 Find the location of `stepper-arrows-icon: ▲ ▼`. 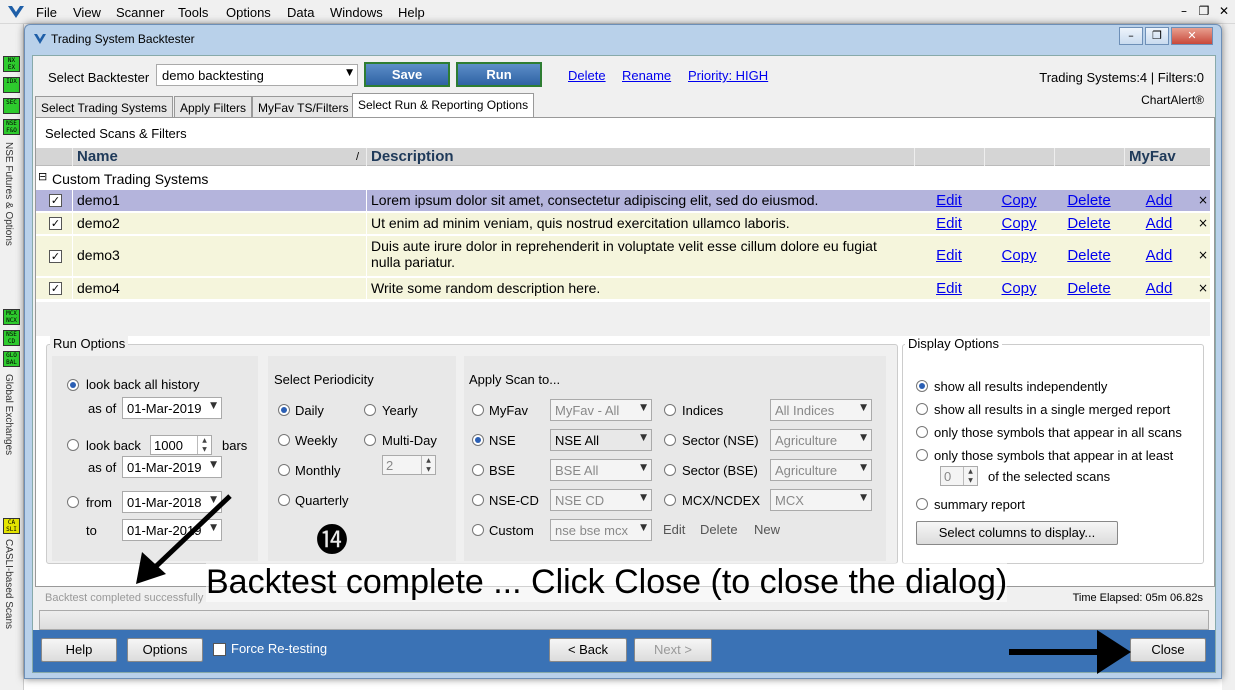

stepper-arrows-icon: ▲ ▼ is located at coordinates (204, 445).